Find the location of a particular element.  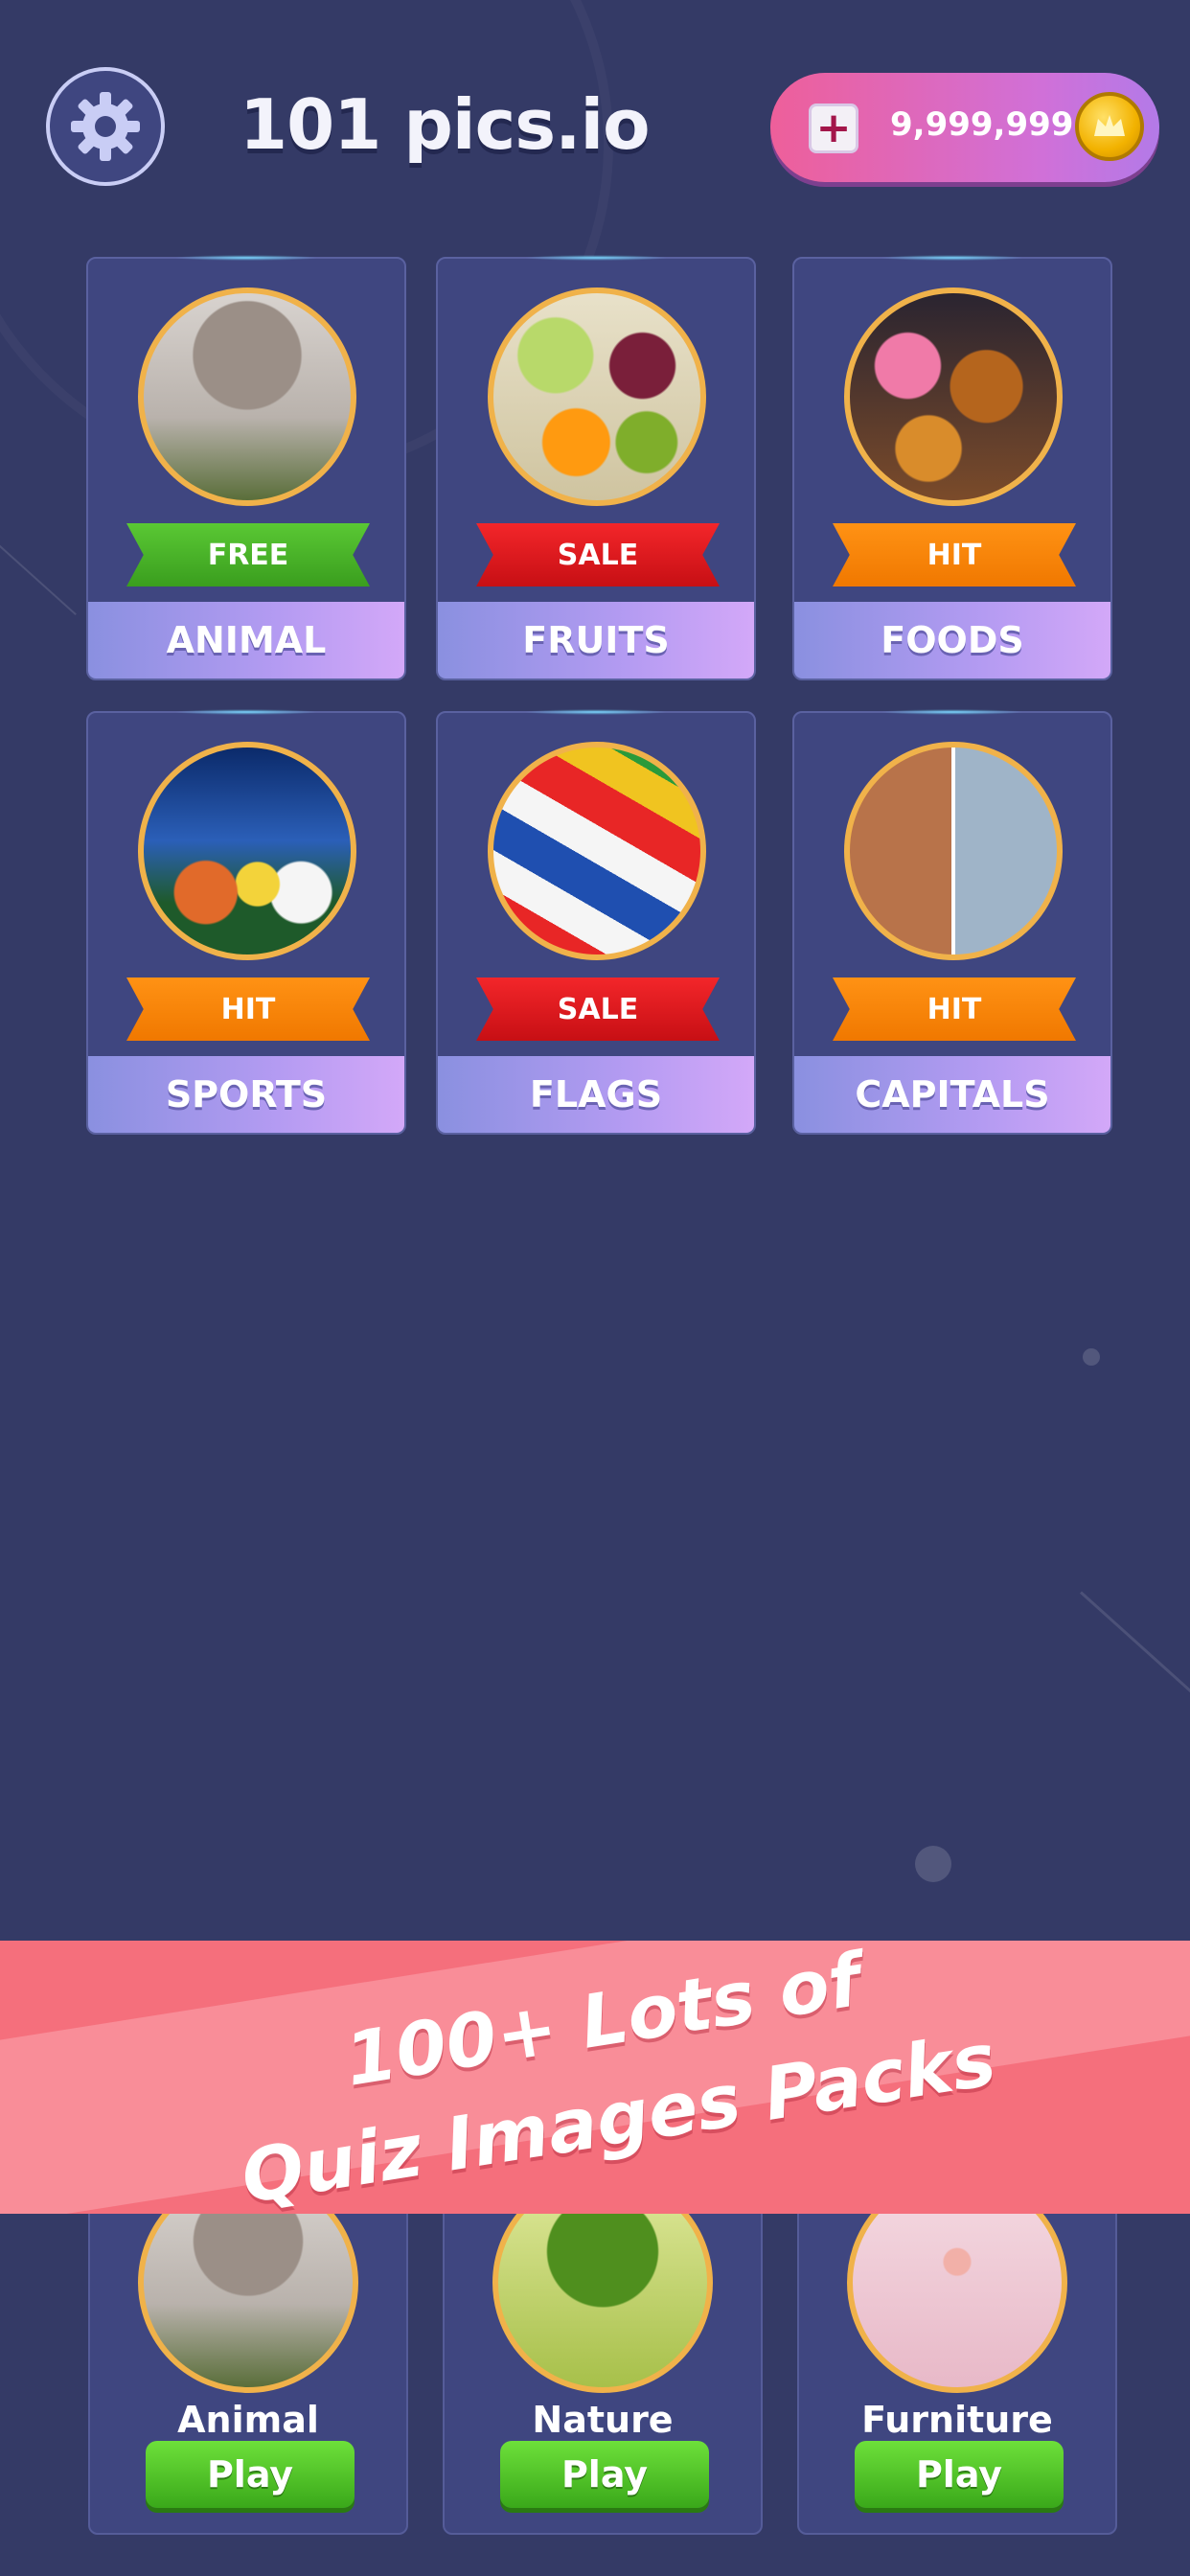

category-label: FLAGS is located at coordinates (596, 1094).